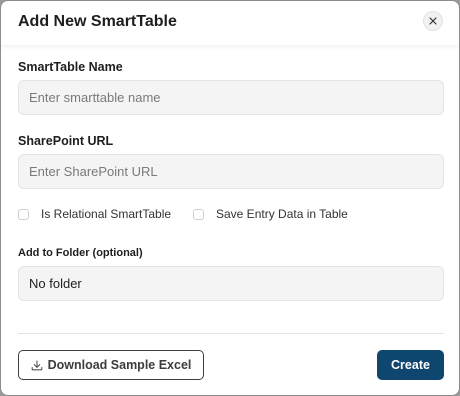 The image size is (460, 396). What do you see at coordinates (55, 283) in the screenshot?
I see `folder-selected-value: No folder` at bounding box center [55, 283].